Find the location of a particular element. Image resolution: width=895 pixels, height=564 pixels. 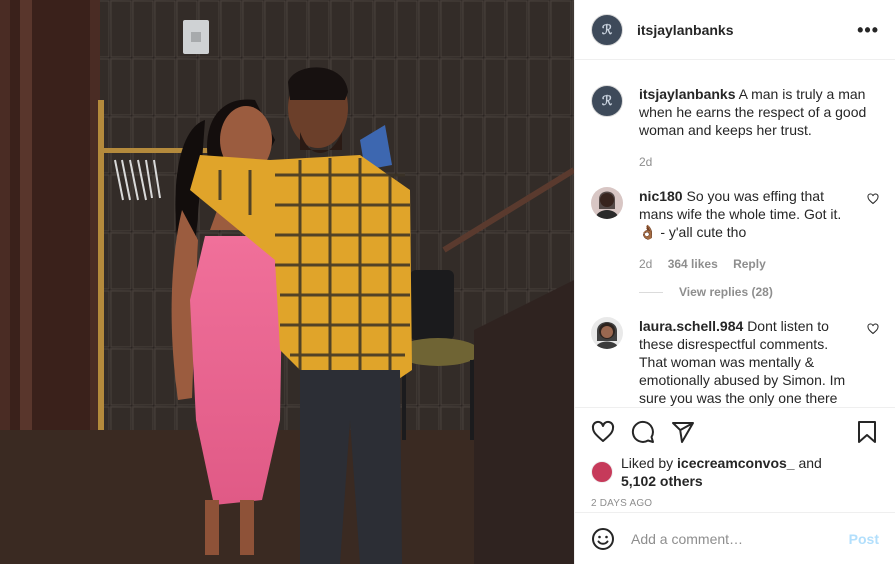

share-icon is located at coordinates (683, 432).